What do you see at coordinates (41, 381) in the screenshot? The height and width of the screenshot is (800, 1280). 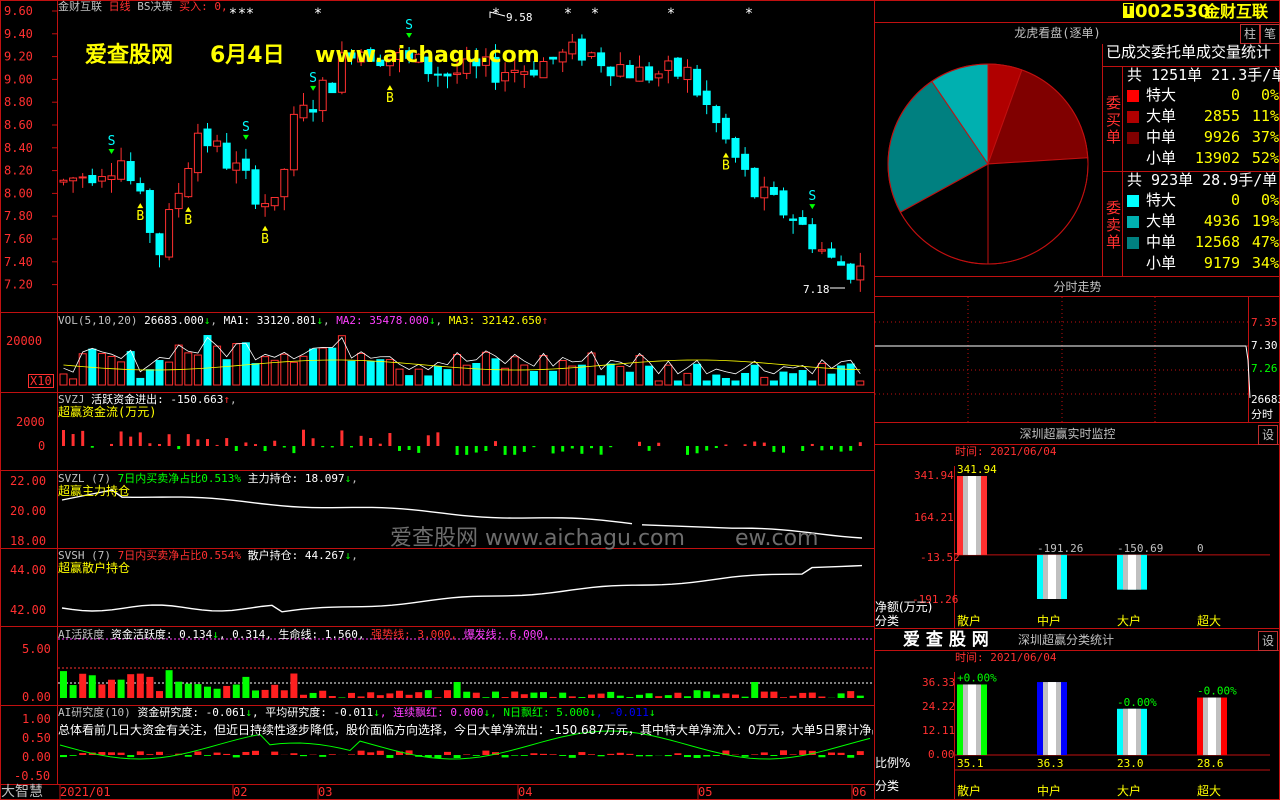 I see `vol-unit: X10` at bounding box center [41, 381].